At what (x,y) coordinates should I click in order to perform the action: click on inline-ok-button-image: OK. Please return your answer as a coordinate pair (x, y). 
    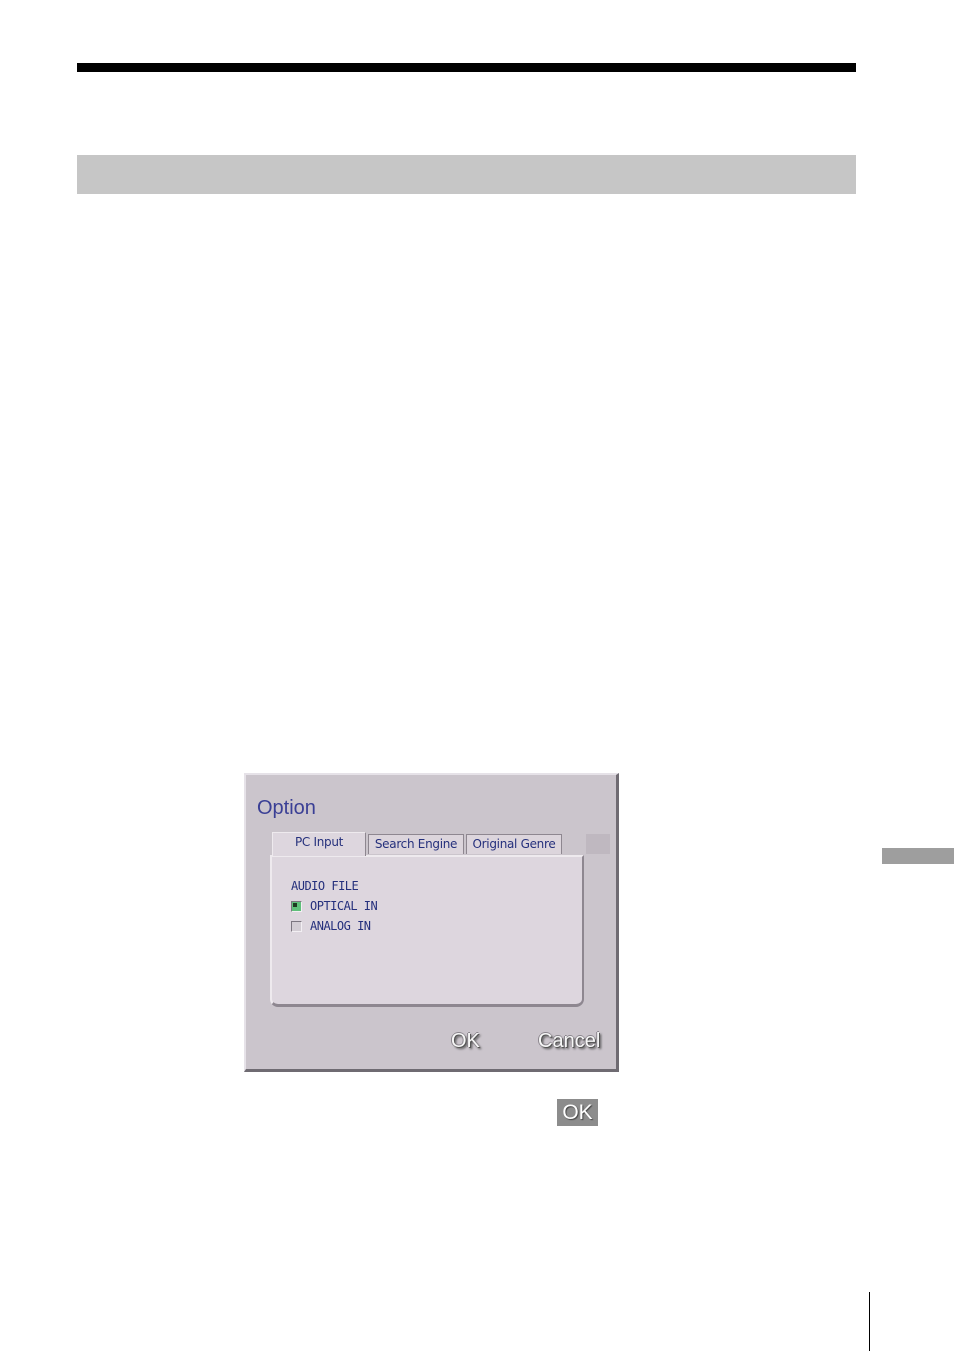
    Looking at the image, I should click on (577, 1112).